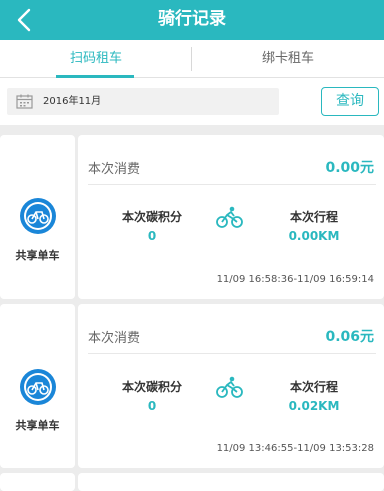 Image resolution: width=384 pixels, height=491 pixels. Describe the element at coordinates (231, 482) in the screenshot. I see `ride-record-card` at that location.